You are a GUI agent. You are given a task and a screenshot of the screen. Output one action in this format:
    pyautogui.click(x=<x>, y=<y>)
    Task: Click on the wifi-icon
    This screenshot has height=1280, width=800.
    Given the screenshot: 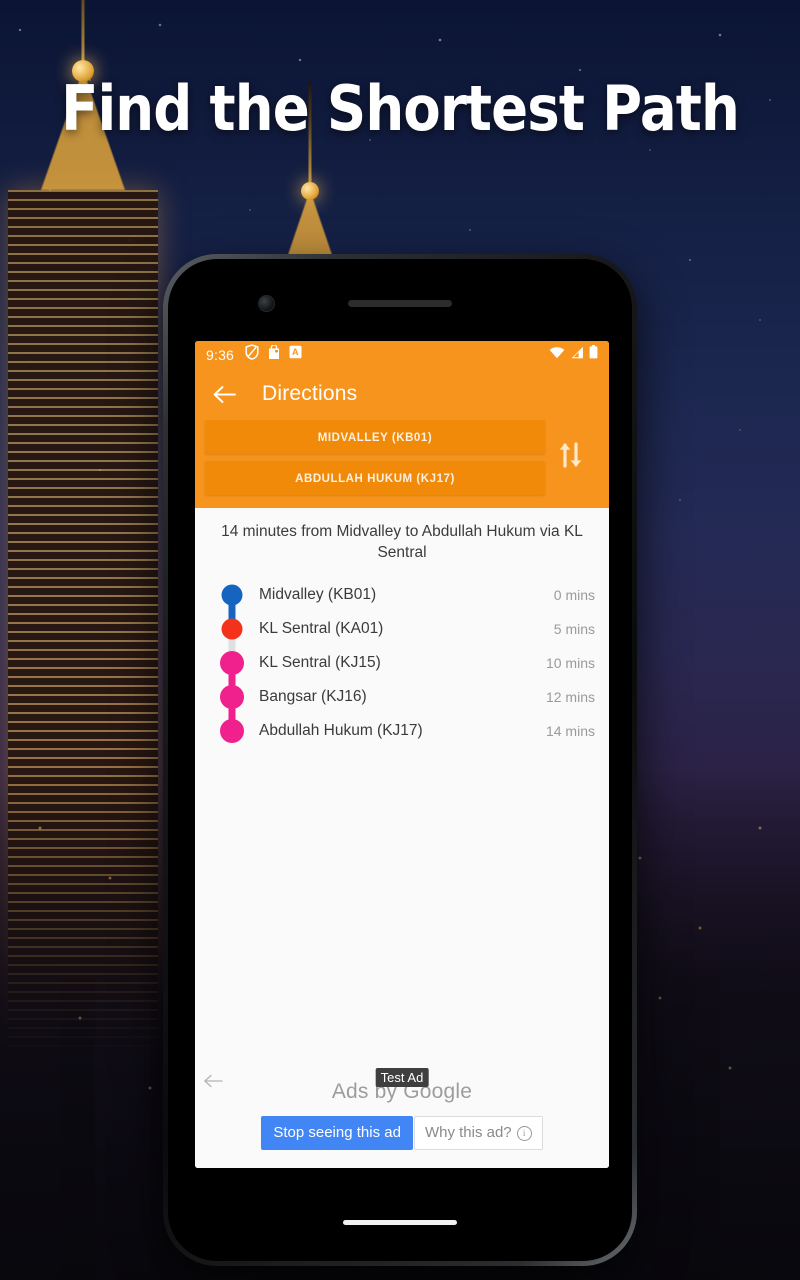 What is the action you would take?
    pyautogui.click(x=557, y=355)
    